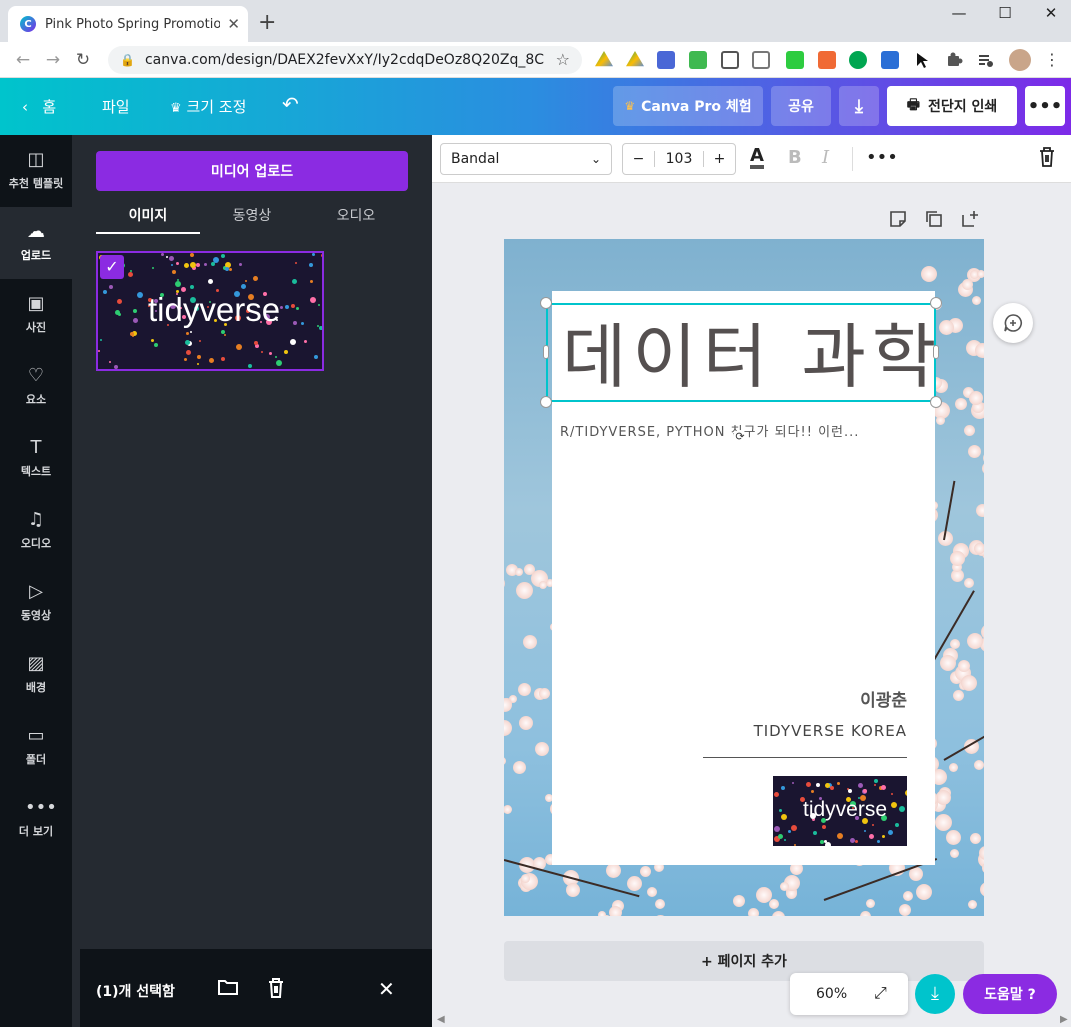 The height and width of the screenshot is (1027, 1071). What do you see at coordinates (952, 106) in the screenshot?
I see `print-flyer-button: 🖶 전단지 인쇄` at bounding box center [952, 106].